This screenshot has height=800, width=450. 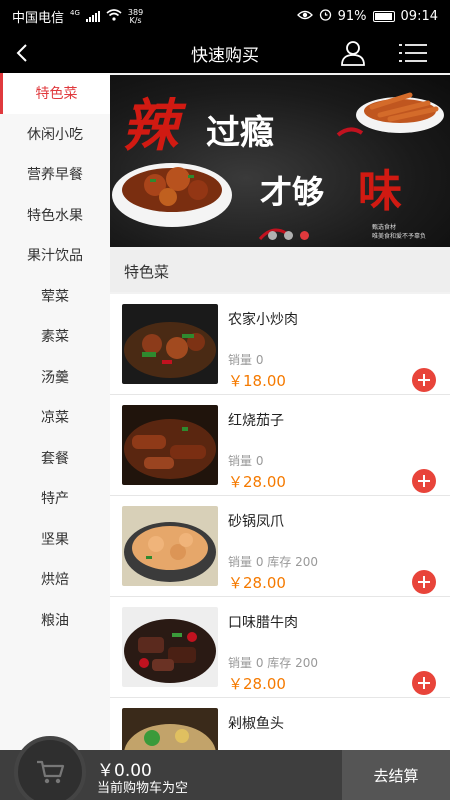 I want to click on alarm-icon, so click(x=325, y=16).